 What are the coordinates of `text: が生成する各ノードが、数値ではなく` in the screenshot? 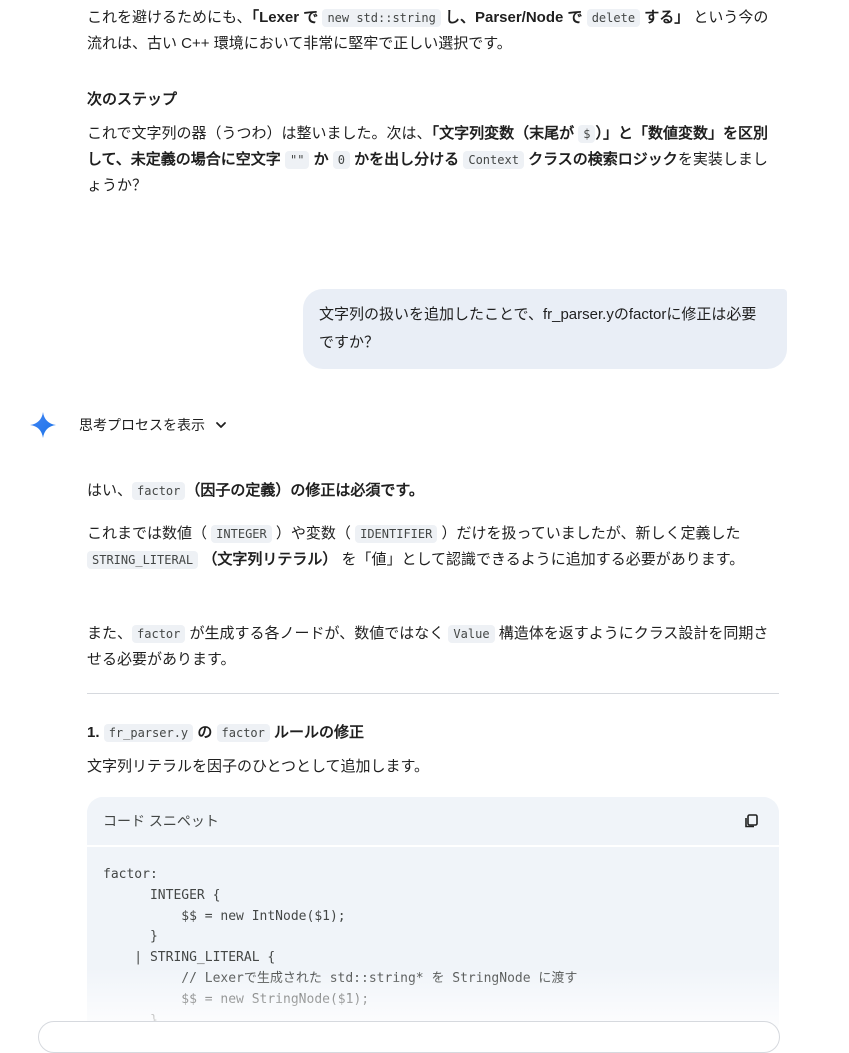 It's located at (317, 633).